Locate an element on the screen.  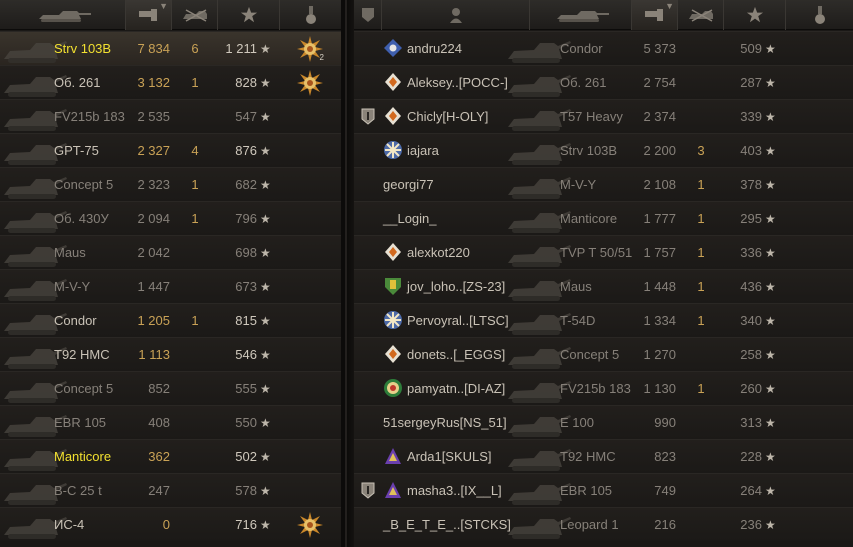
table-row: masha3..[IX__L] EBR 105 749 264 ★ is located at coordinates (603, 490).